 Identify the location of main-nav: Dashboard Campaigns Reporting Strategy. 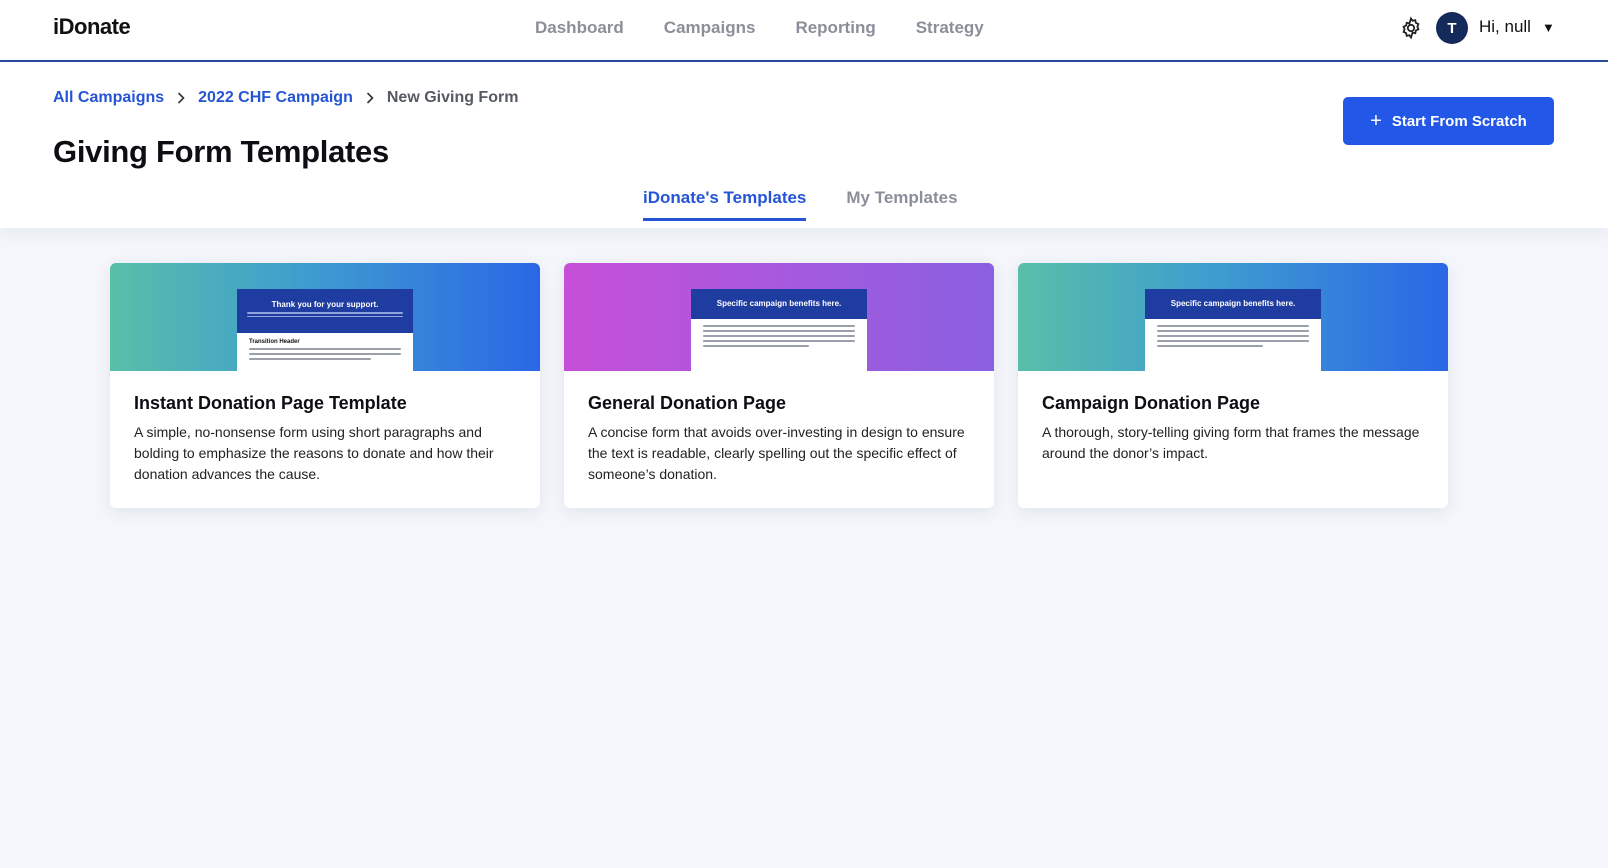
(759, 28).